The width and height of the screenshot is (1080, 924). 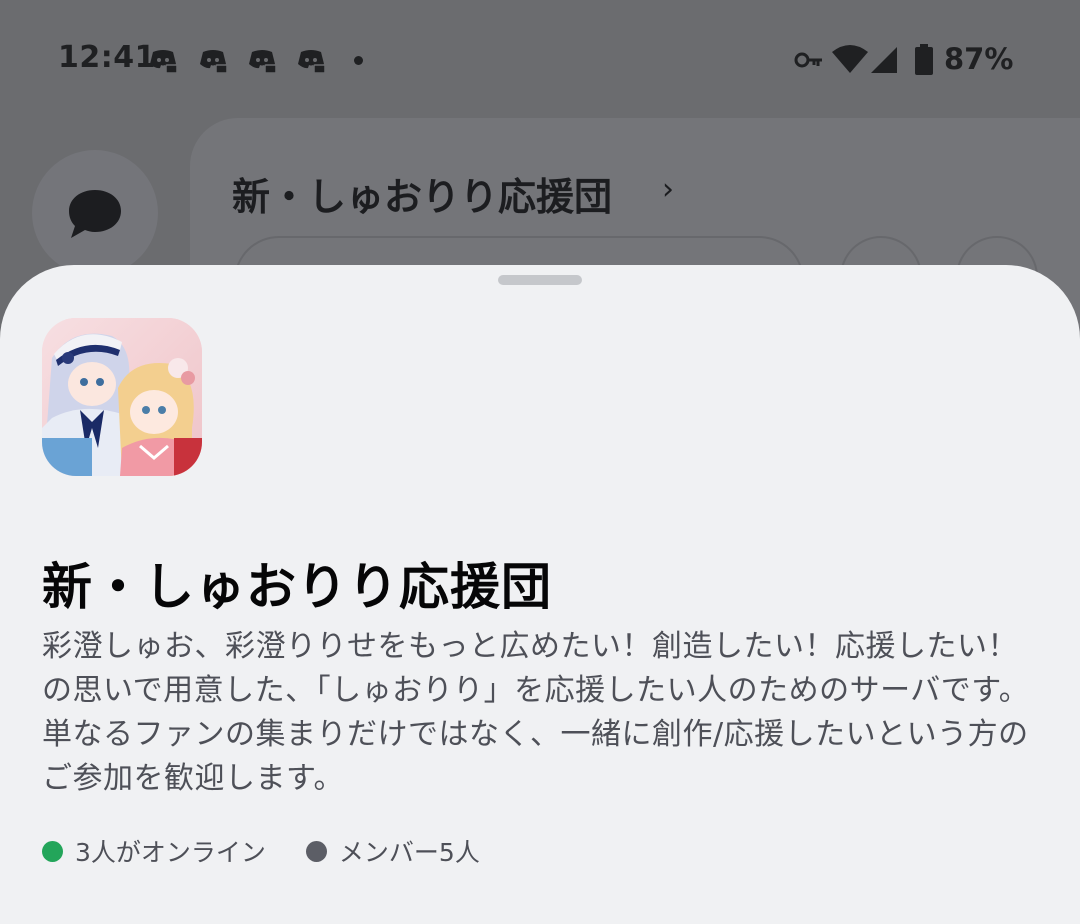 I want to click on status-bar: 12:41 87%, so click(x=540, y=60).